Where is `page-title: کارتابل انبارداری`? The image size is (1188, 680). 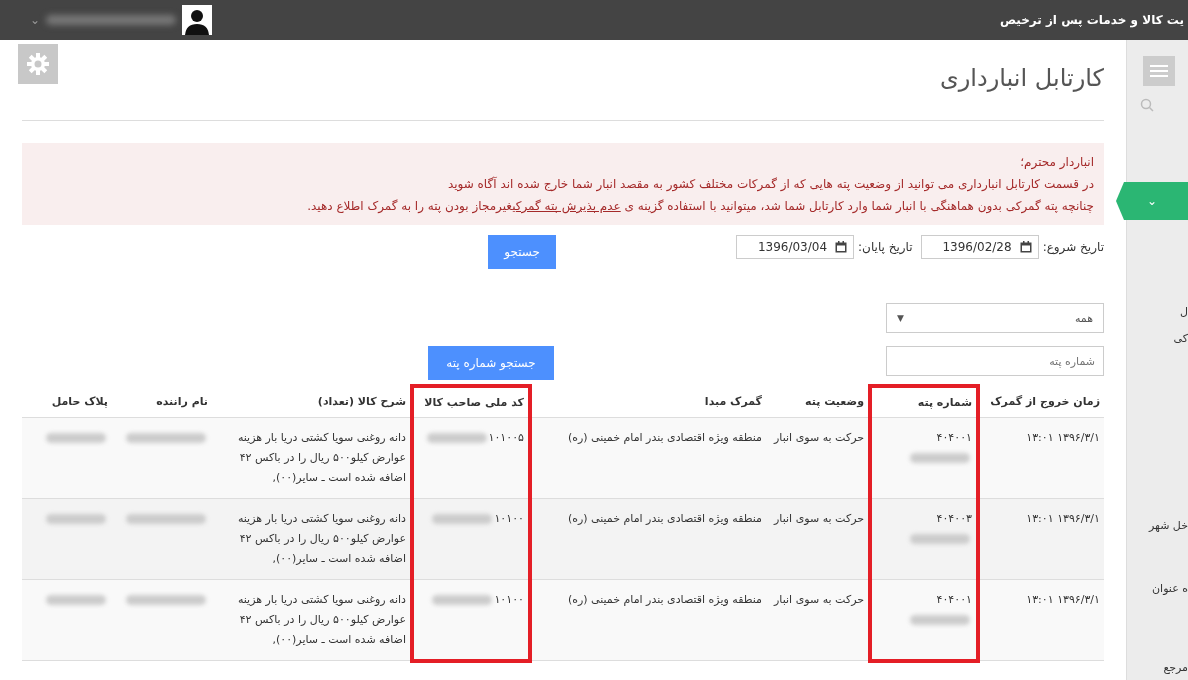
page-title: کارتابل انبارداری is located at coordinates (1021, 78).